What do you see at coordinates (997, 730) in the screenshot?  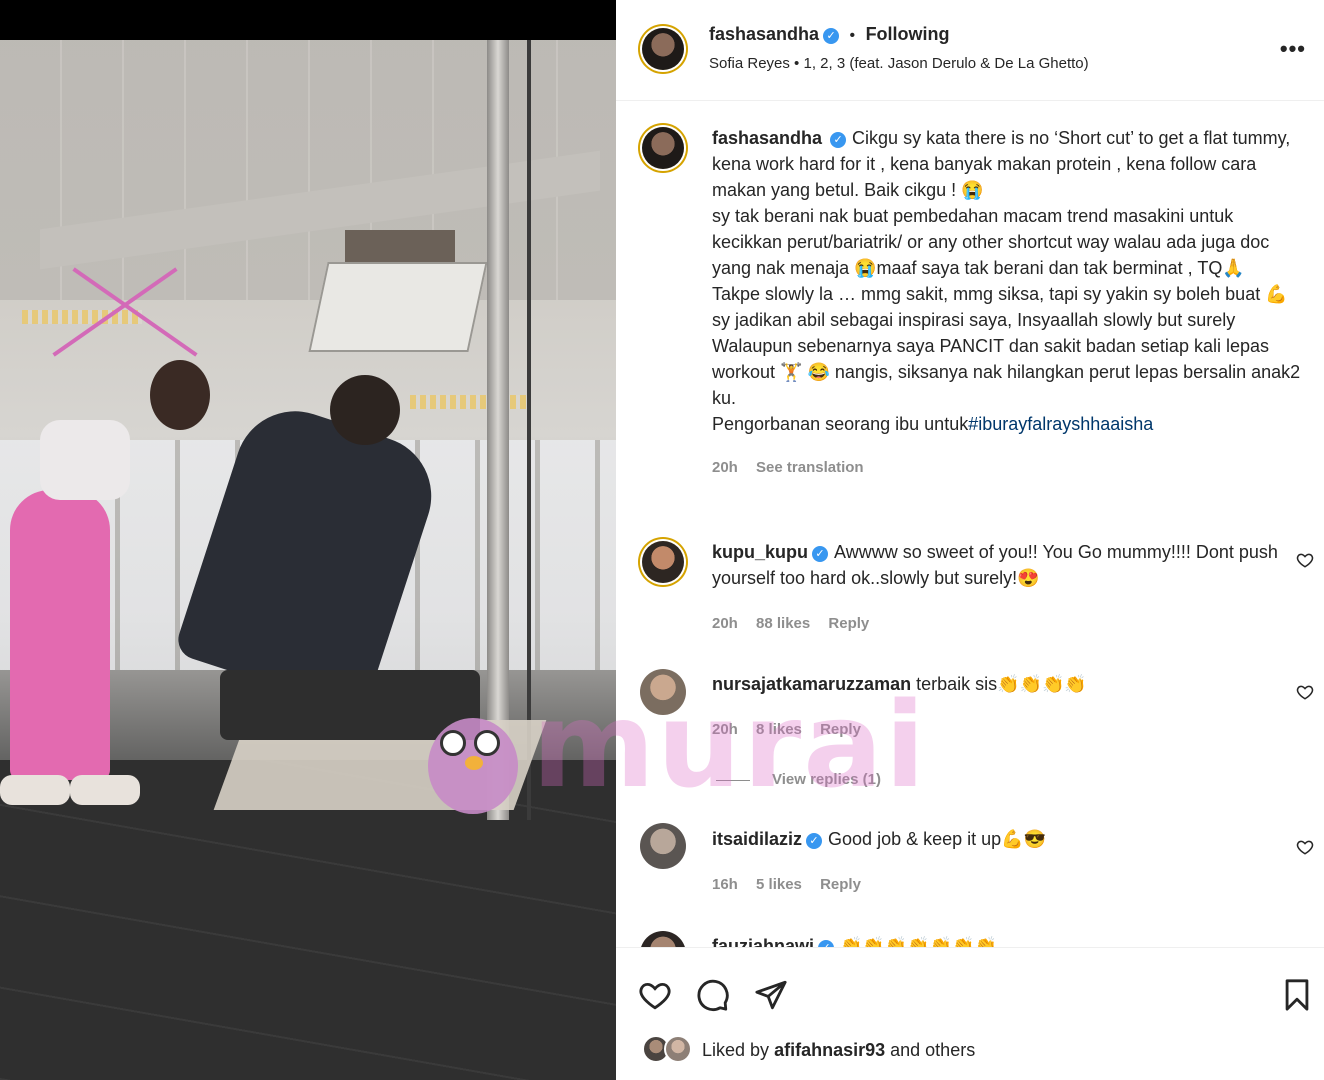 I see `comment-meta: 20h 8 likes Reply` at bounding box center [997, 730].